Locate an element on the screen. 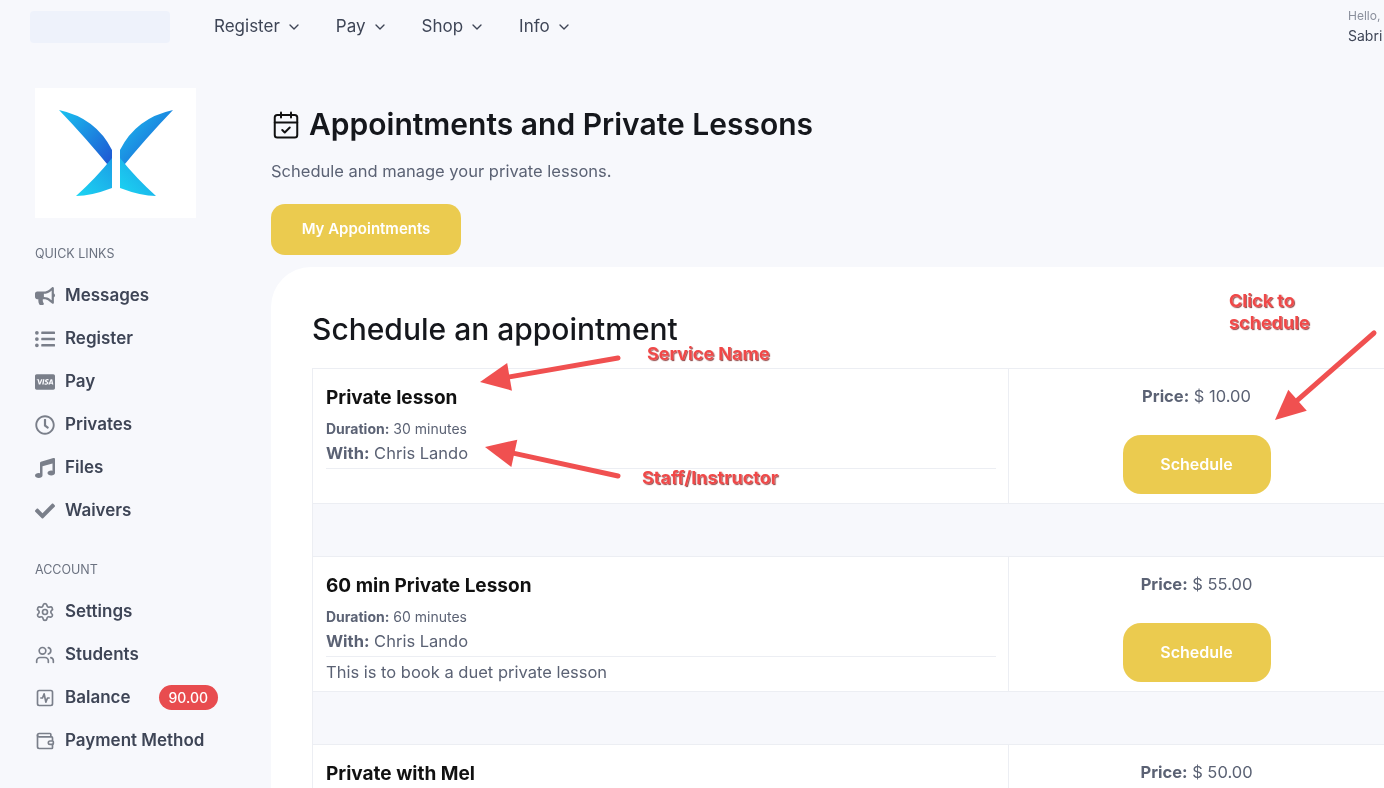 The height and width of the screenshot is (788, 1384). activity-icon is located at coordinates (45, 697).